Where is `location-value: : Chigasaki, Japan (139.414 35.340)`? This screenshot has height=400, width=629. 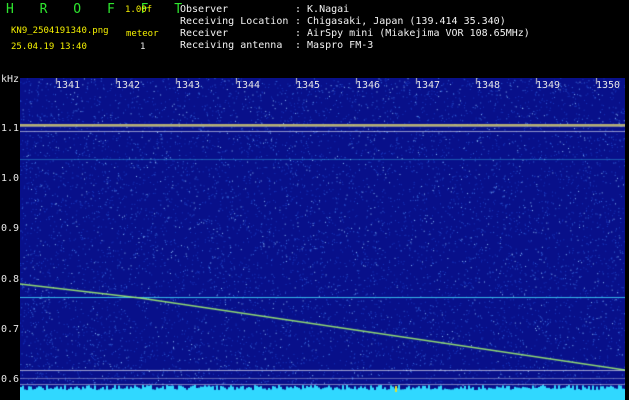
location-value: : Chigasaki, Japan (139.414 35.340) is located at coordinates (400, 21).